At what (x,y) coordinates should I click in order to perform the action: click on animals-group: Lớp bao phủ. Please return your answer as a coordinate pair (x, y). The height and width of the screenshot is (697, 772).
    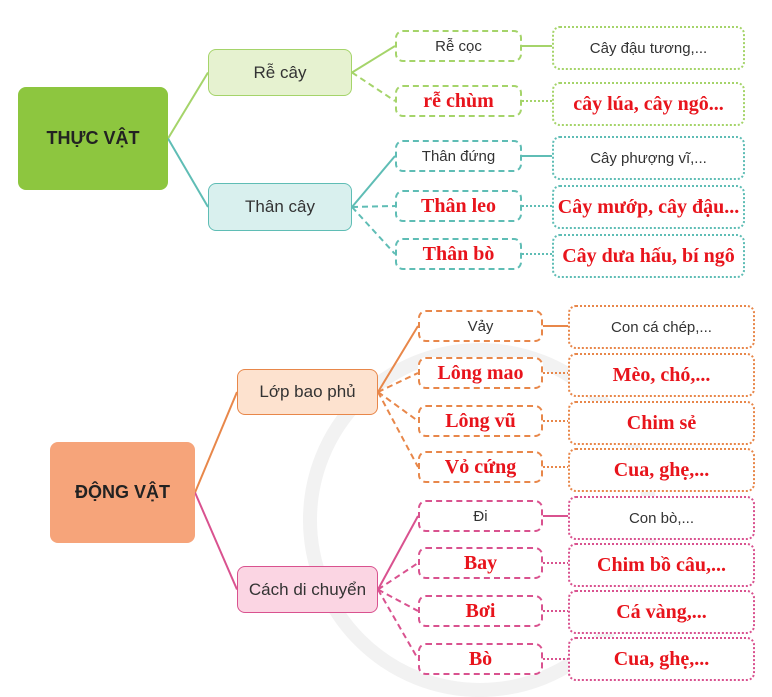
    Looking at the image, I should click on (307, 392).